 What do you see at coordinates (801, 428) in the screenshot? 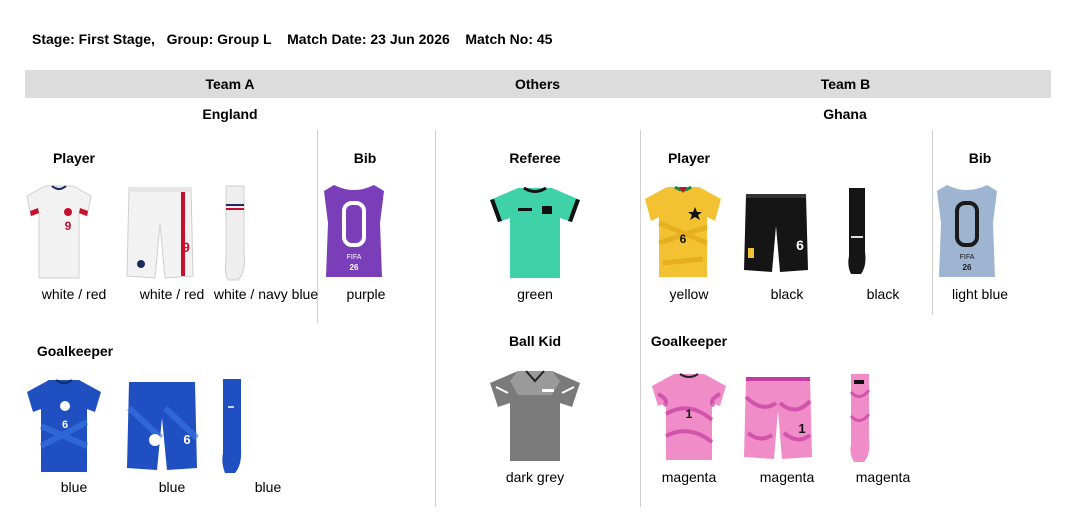
I see `ghana-goalkeeper-shorts-number: 1` at bounding box center [801, 428].